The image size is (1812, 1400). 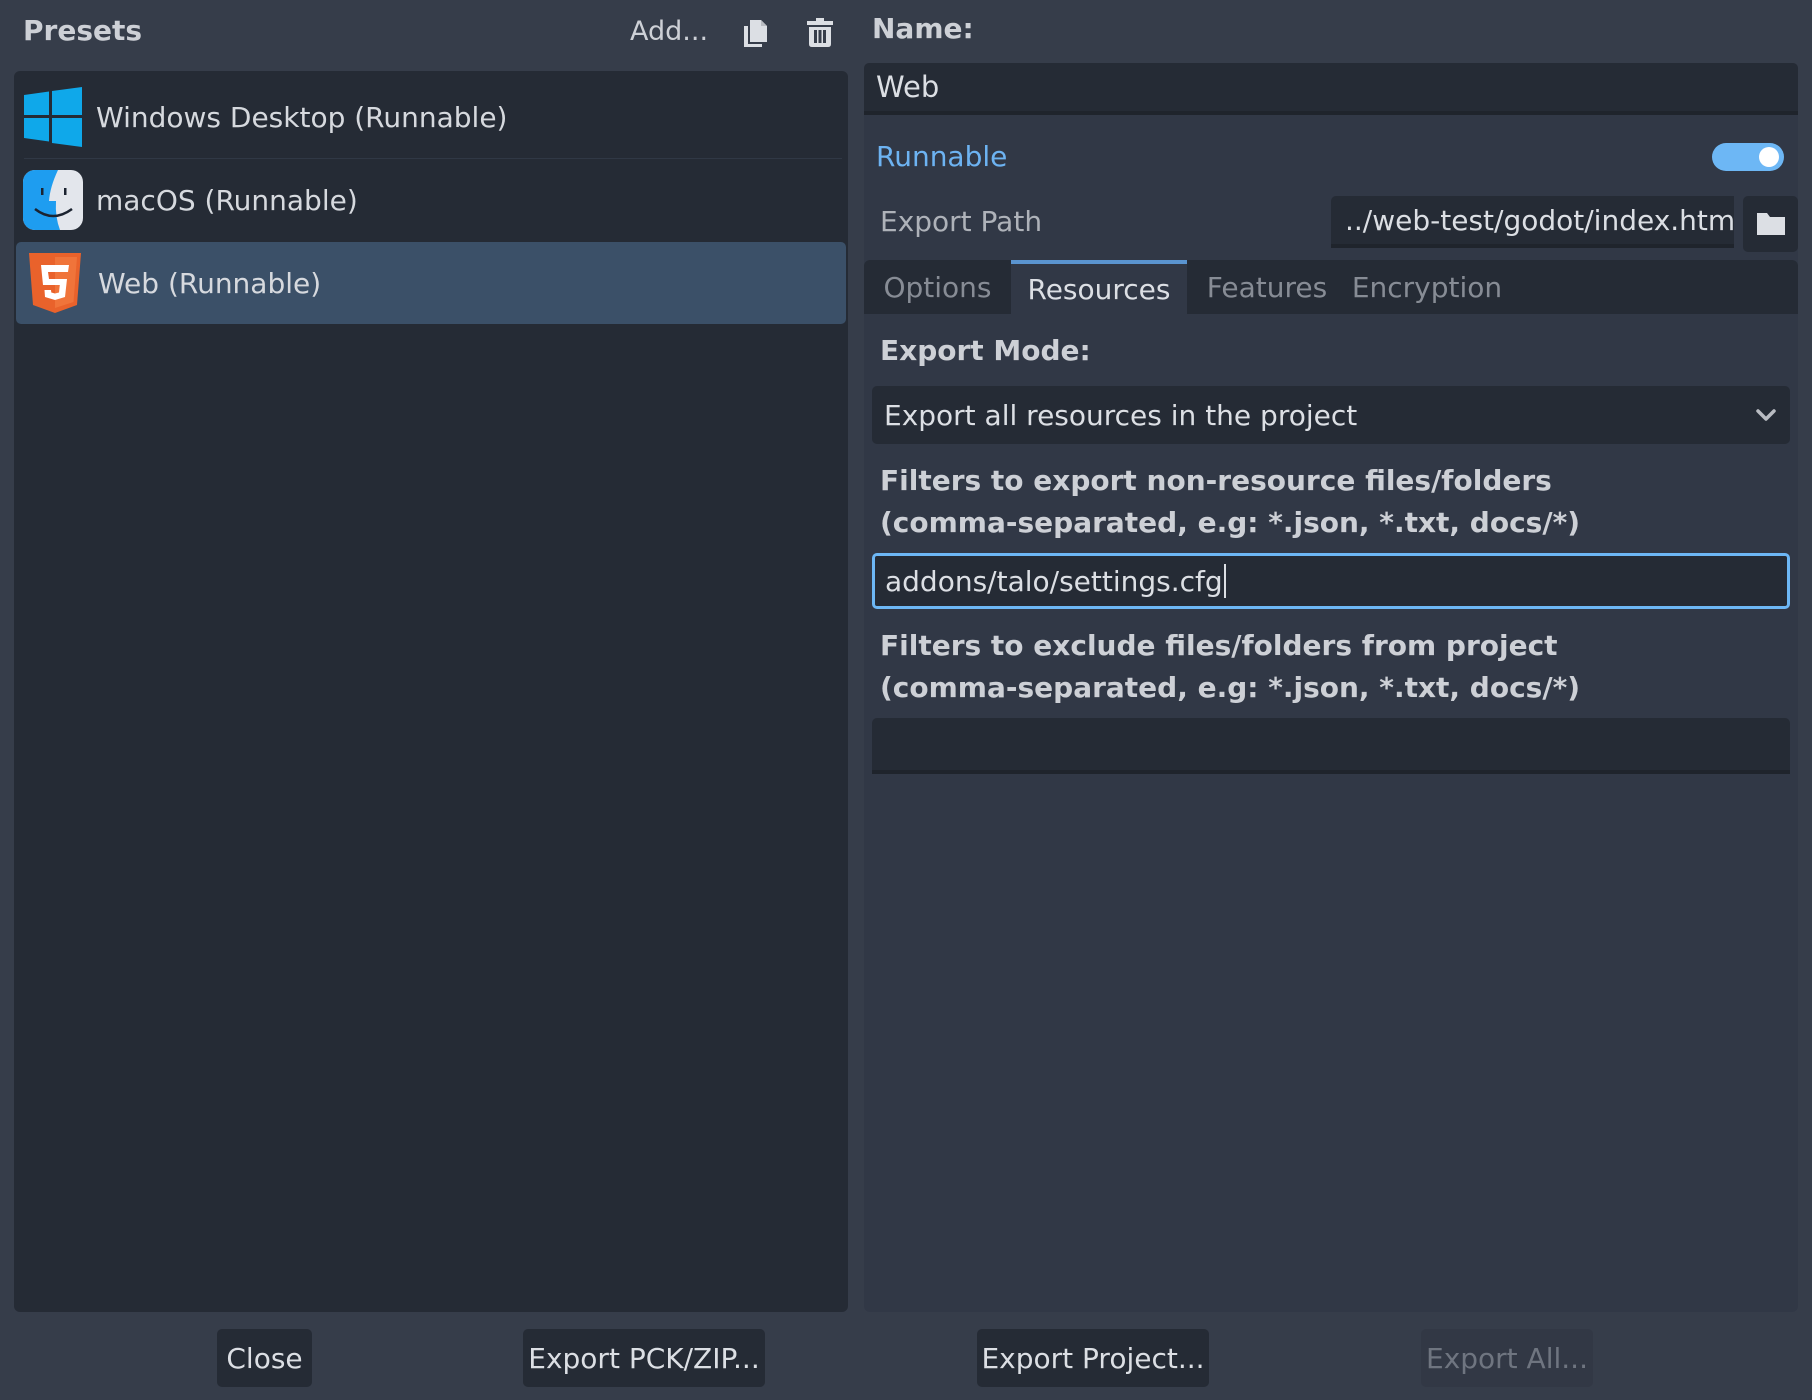 I want to click on include-filters-value: addons/talo/settings.cfg, so click(x=1054, y=581).